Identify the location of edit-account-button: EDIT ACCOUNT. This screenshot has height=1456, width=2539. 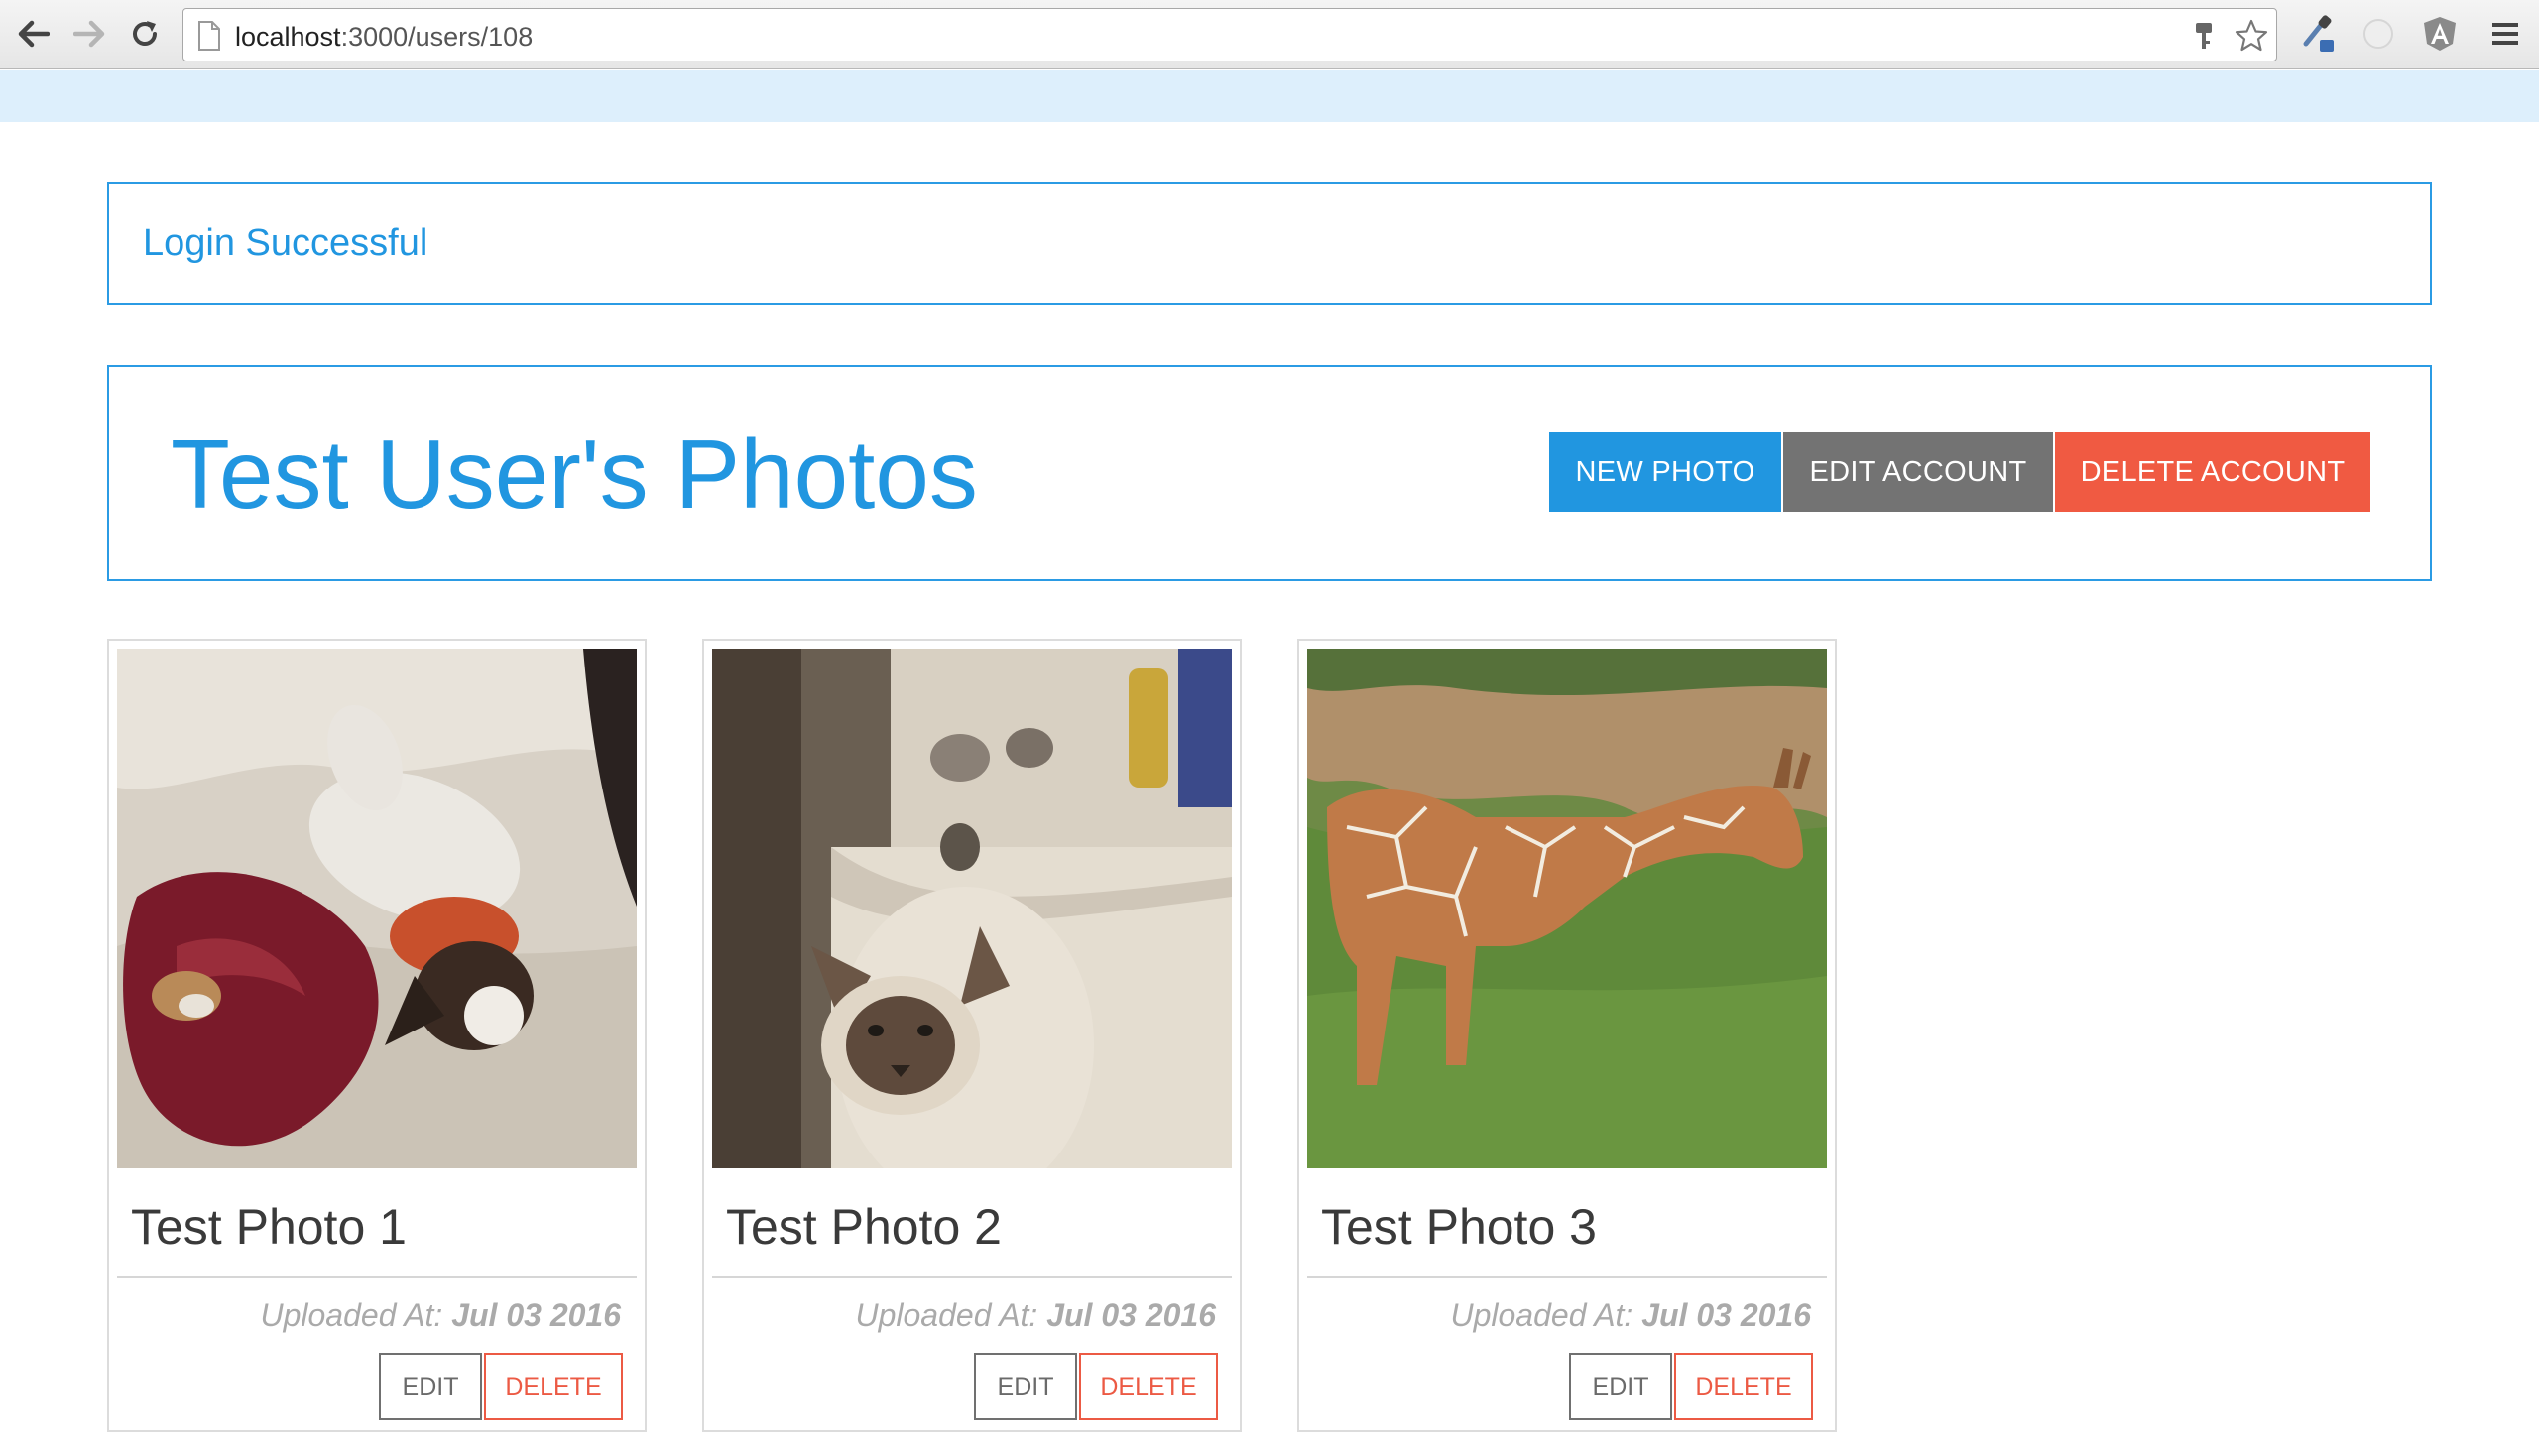
(1918, 472).